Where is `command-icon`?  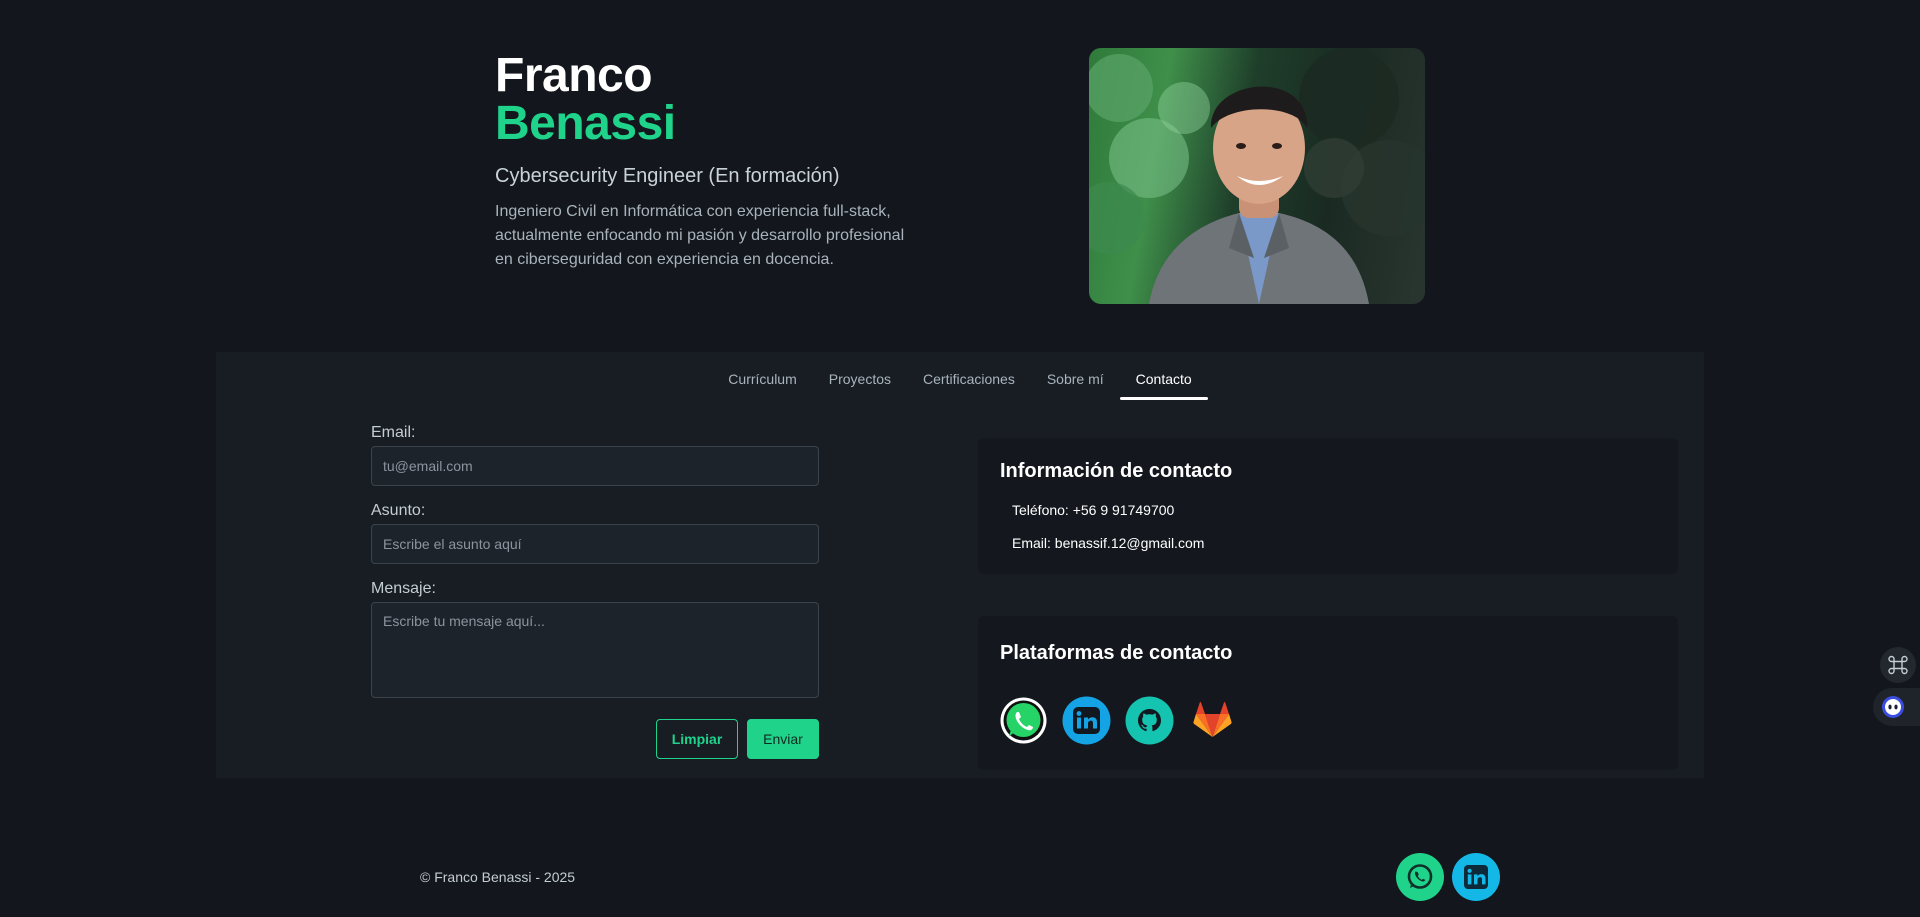 command-icon is located at coordinates (1898, 665).